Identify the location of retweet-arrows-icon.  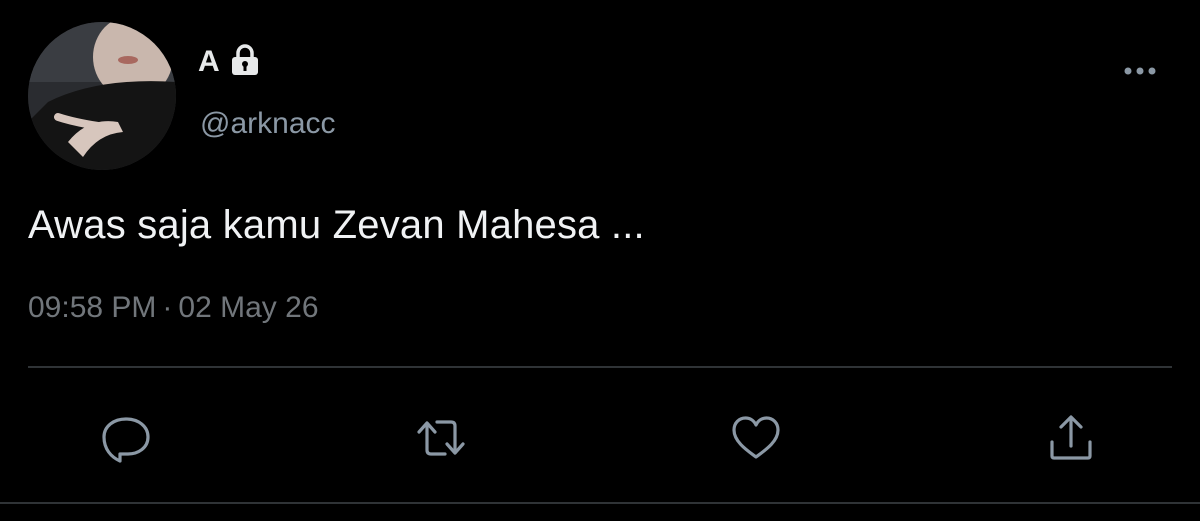
(441, 438).